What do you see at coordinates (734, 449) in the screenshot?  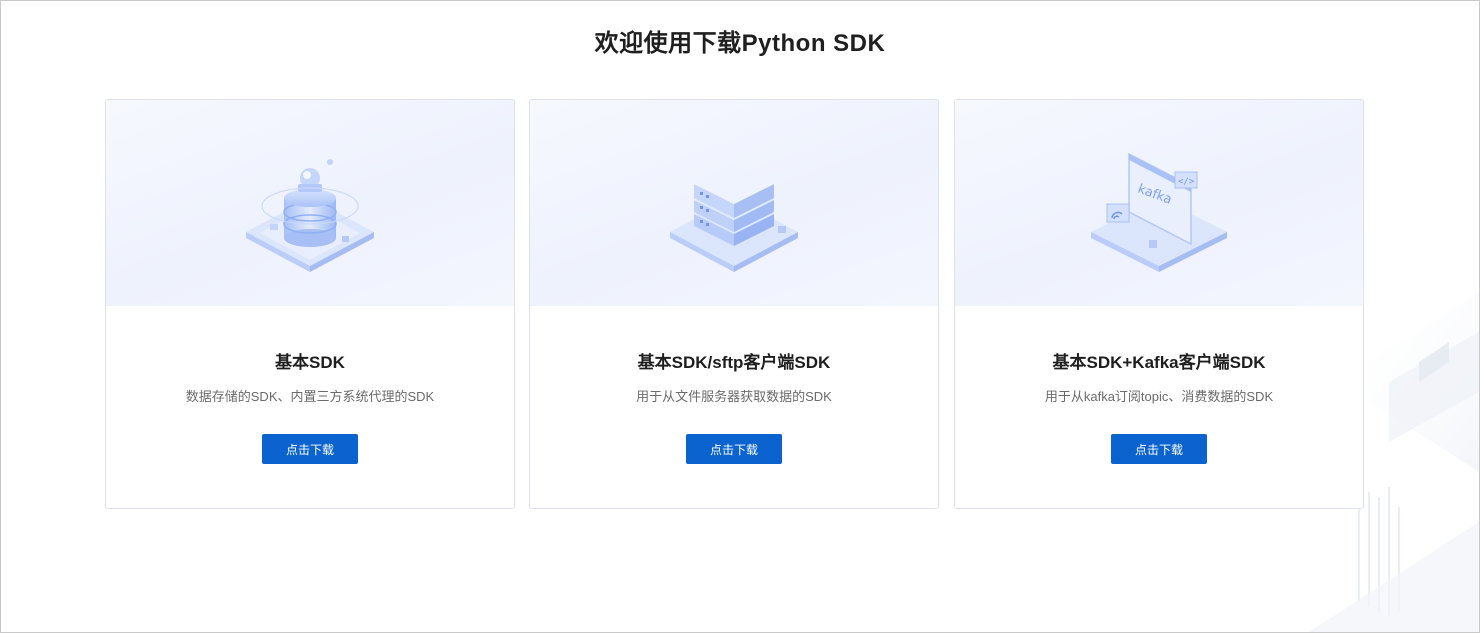 I see `download-button-sftp-sdk: 点击下载` at bounding box center [734, 449].